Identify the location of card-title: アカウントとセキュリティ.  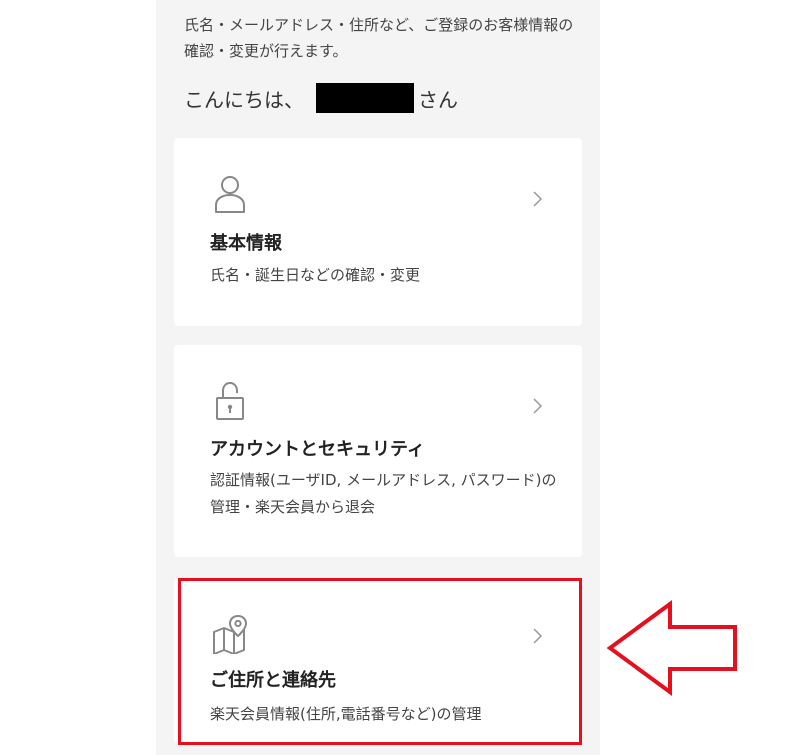
(317, 449).